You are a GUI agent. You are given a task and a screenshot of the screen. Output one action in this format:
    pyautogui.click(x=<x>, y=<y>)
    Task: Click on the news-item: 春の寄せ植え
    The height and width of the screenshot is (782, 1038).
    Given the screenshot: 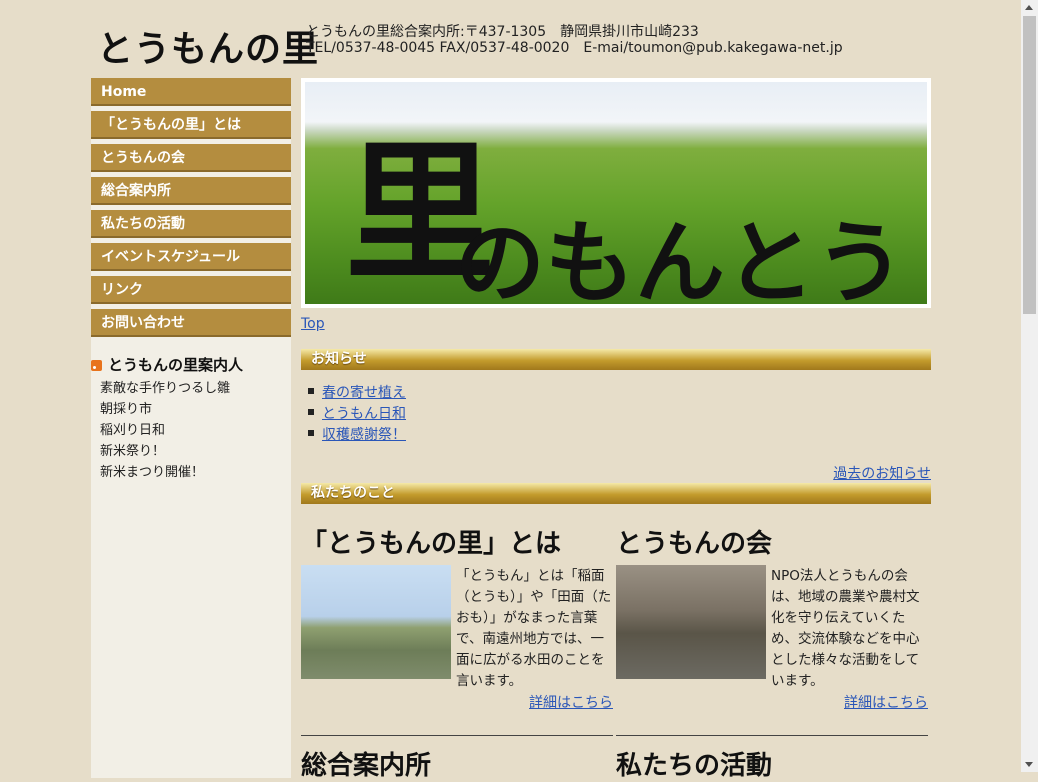 What is the action you would take?
    pyautogui.click(x=364, y=392)
    